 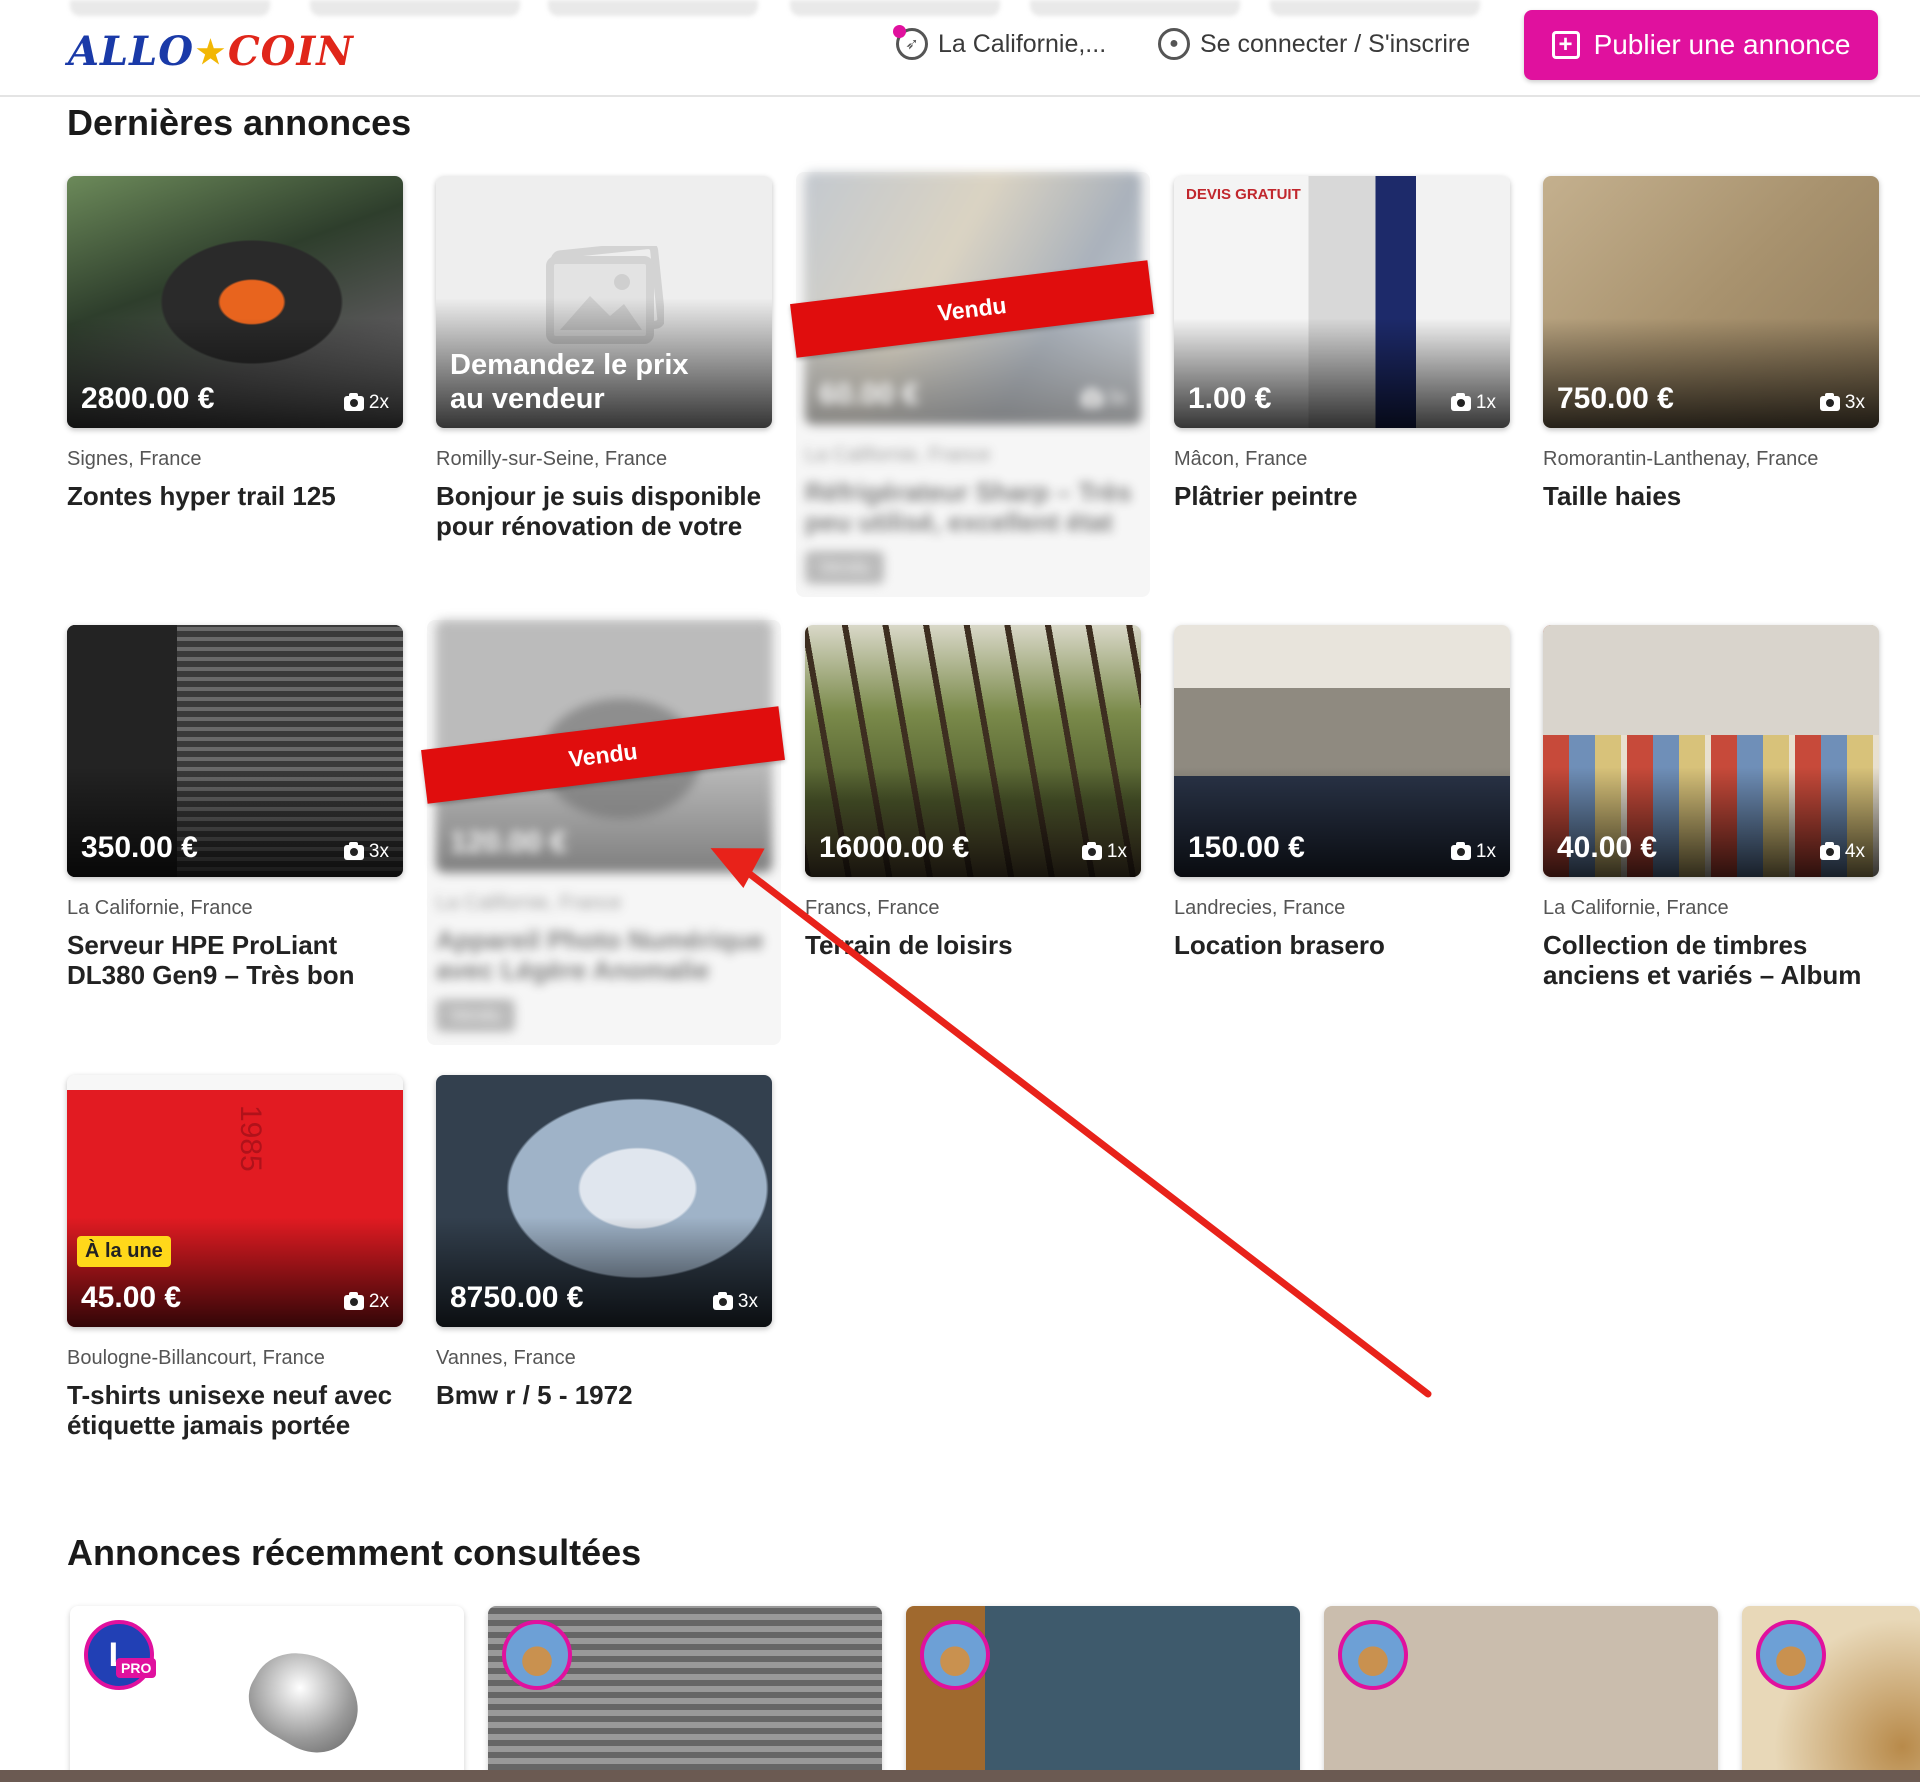 What do you see at coordinates (235, 496) in the screenshot?
I see `listing-title: Zontes hyper trail 125` at bounding box center [235, 496].